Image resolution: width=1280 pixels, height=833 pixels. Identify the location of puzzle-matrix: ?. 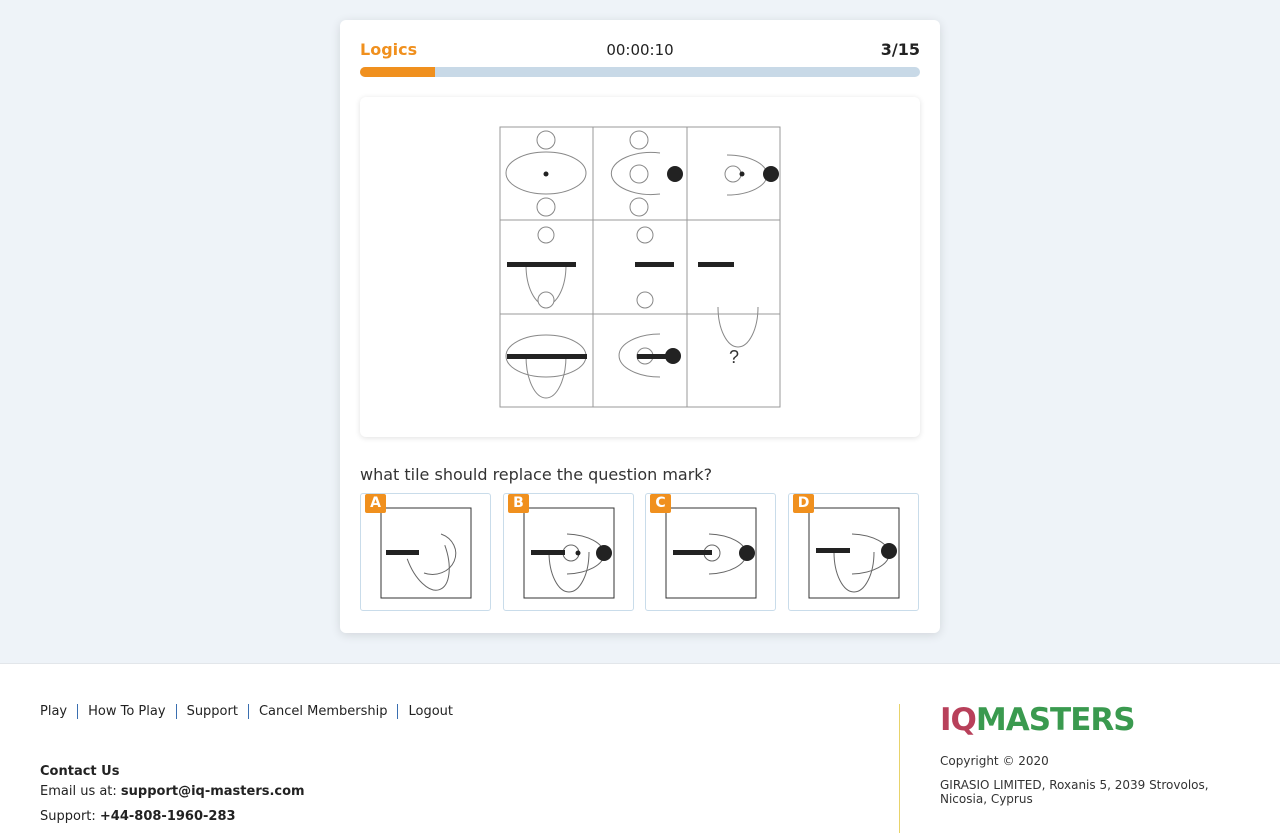
(640, 267).